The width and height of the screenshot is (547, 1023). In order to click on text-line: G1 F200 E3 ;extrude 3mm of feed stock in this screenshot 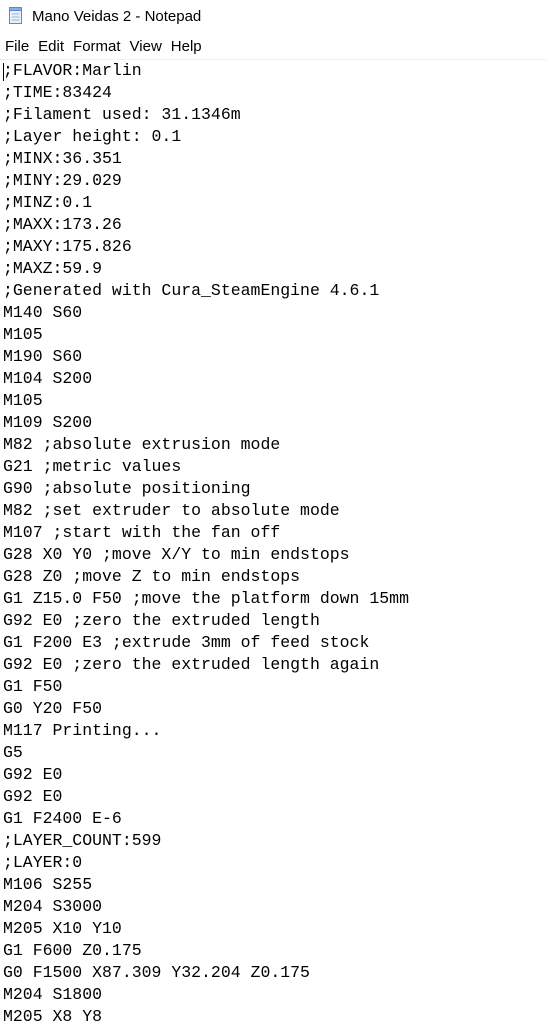, I will do `click(206, 643)`.